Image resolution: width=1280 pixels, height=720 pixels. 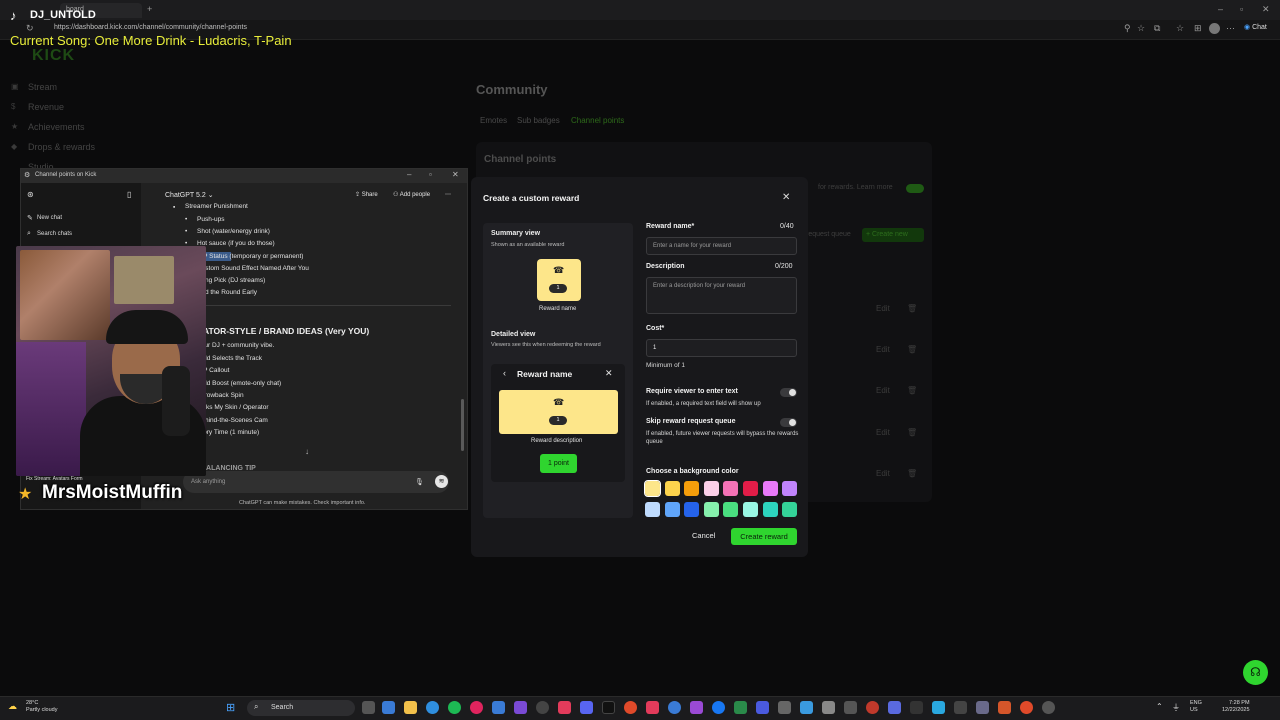 I want to click on openai-icon: ⊛, so click(x=30, y=194).